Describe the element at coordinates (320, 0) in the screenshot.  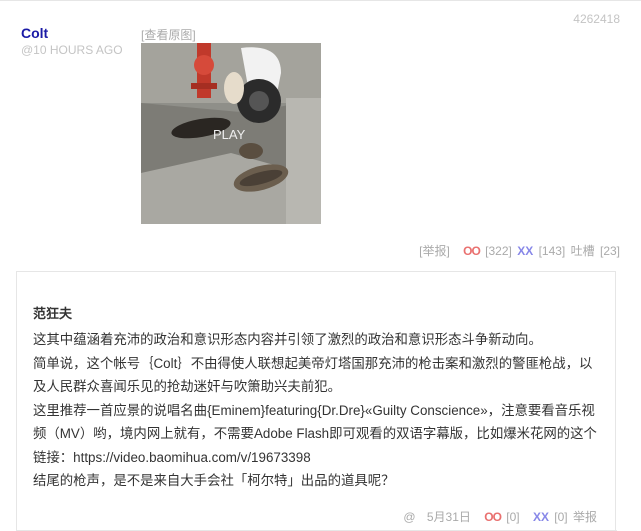
I see `top-divider` at that location.